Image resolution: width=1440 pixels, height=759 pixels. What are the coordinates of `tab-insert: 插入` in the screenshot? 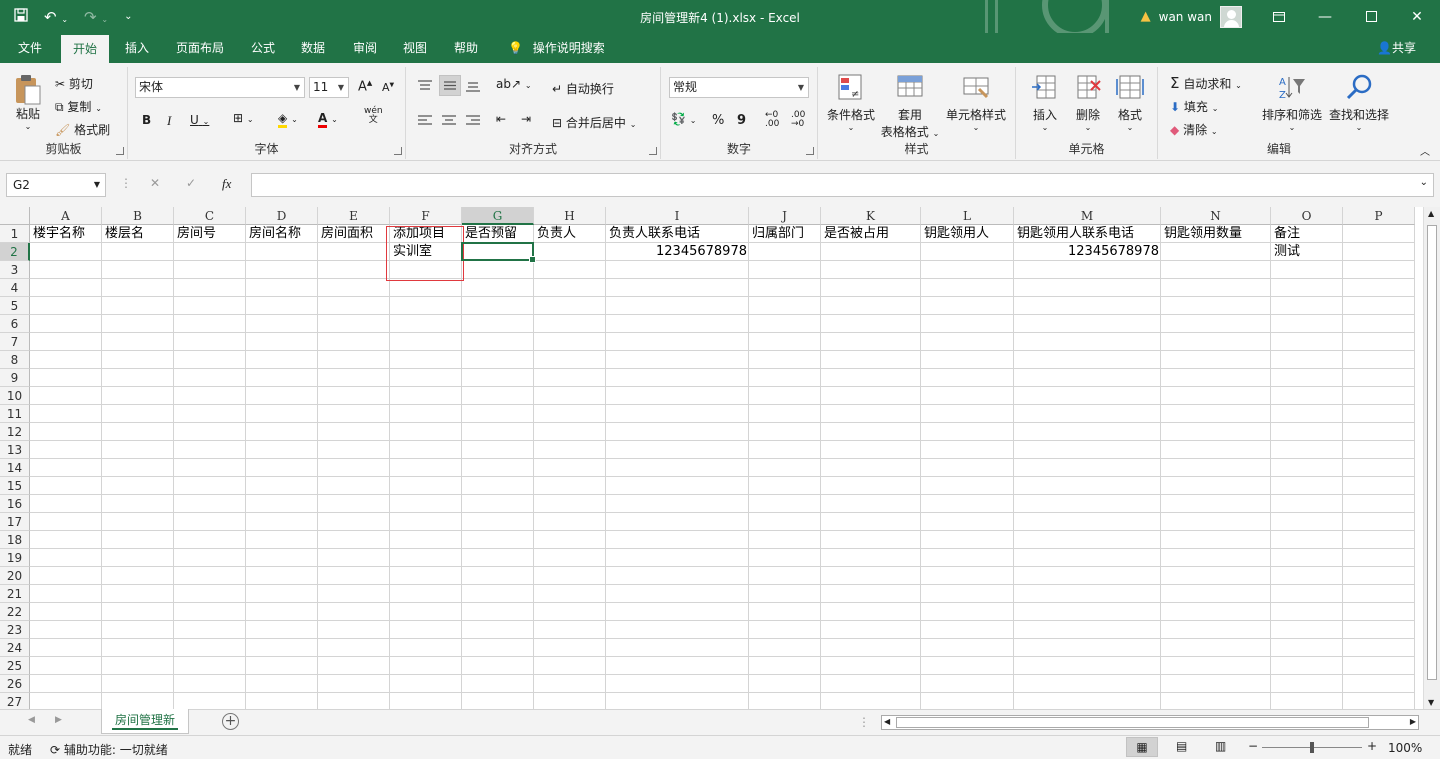 It's located at (137, 48).